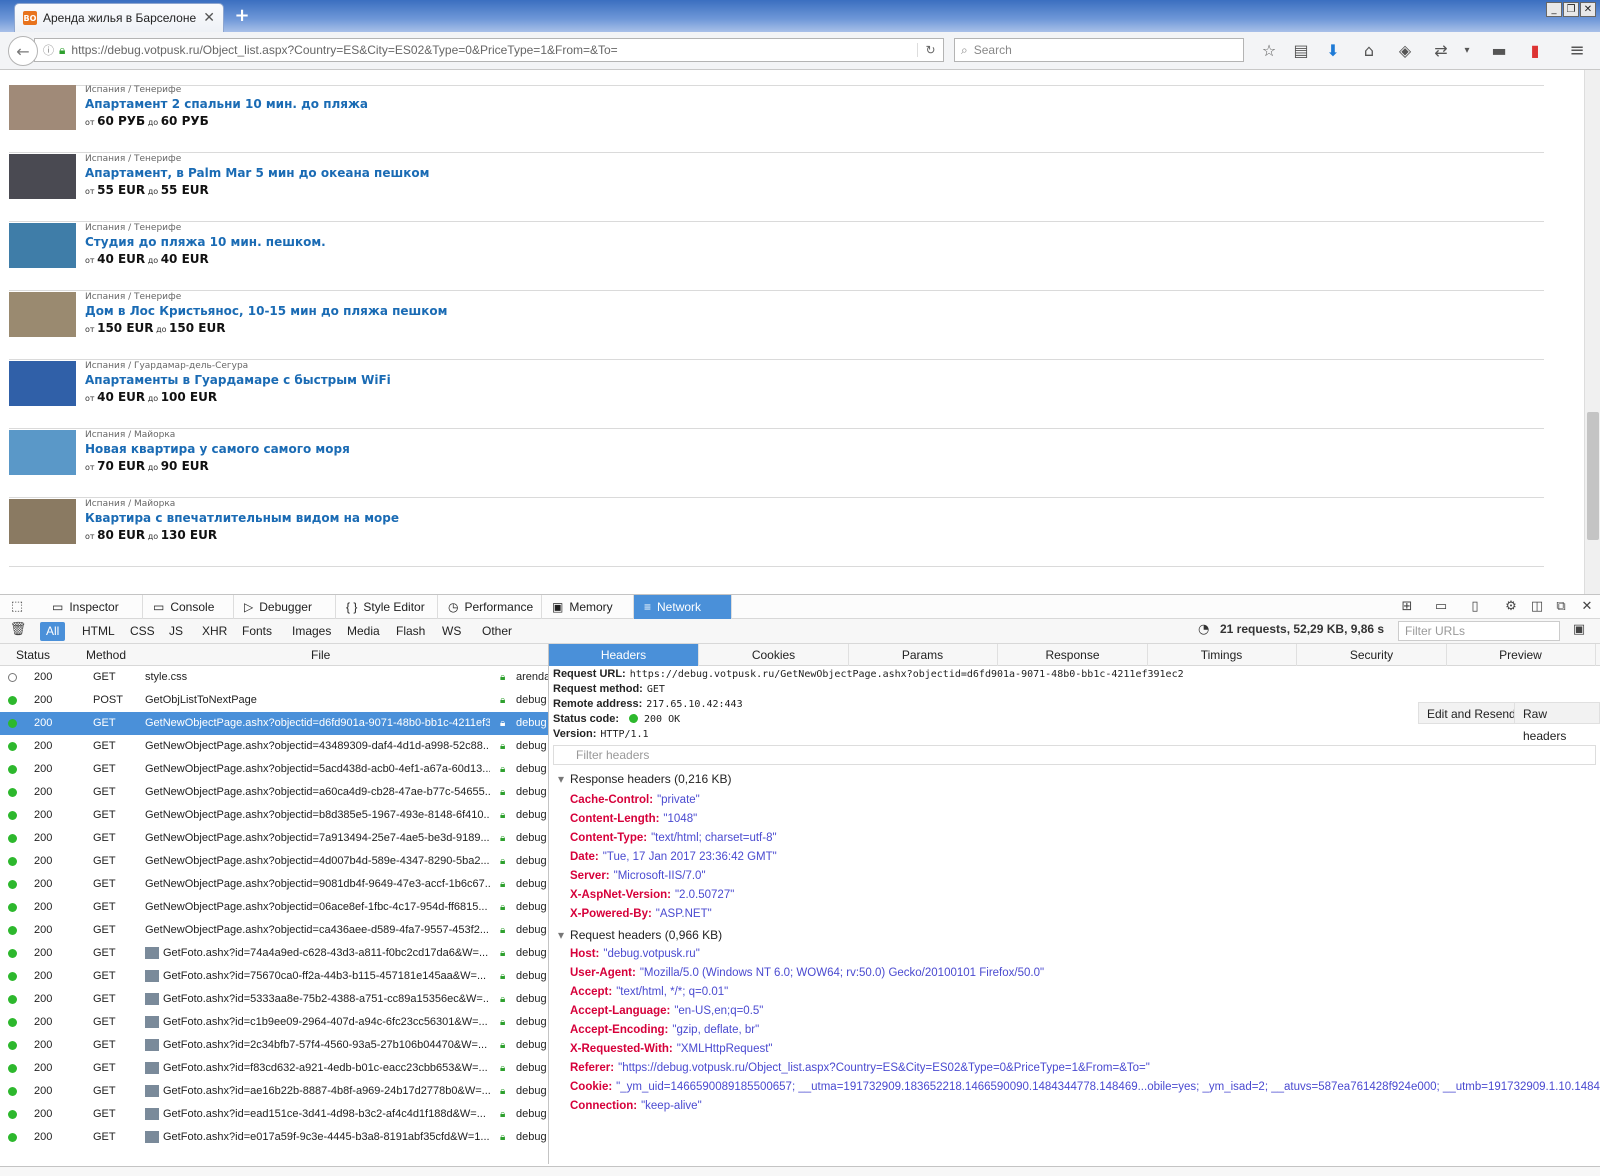 The height and width of the screenshot is (1176, 1600). What do you see at coordinates (1554, 9) in the screenshot?
I see `minimize-button: _` at bounding box center [1554, 9].